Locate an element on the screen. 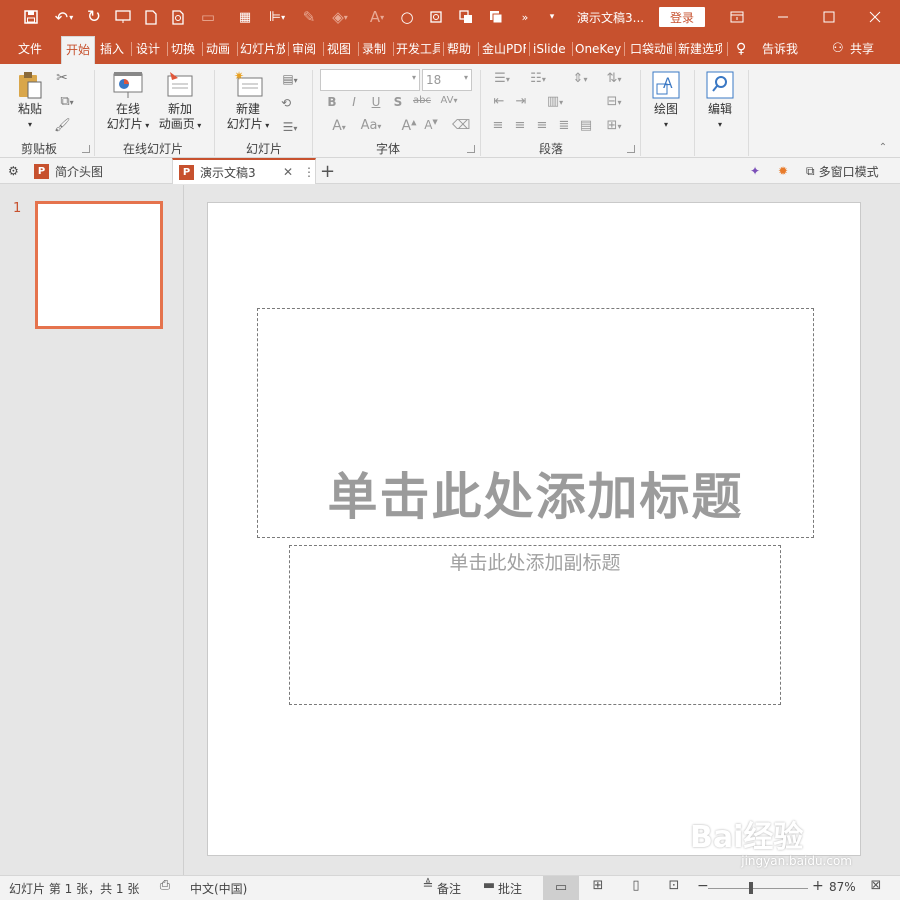 The image size is (900, 900). clear-formatting-icon: ⌫ is located at coordinates (461, 125).